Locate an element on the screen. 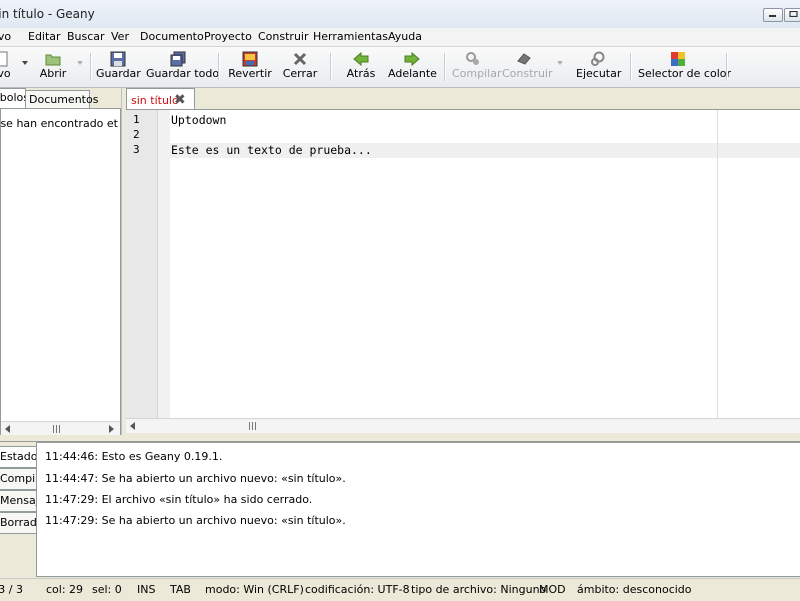  save-button: Guardar is located at coordinates (118, 67).